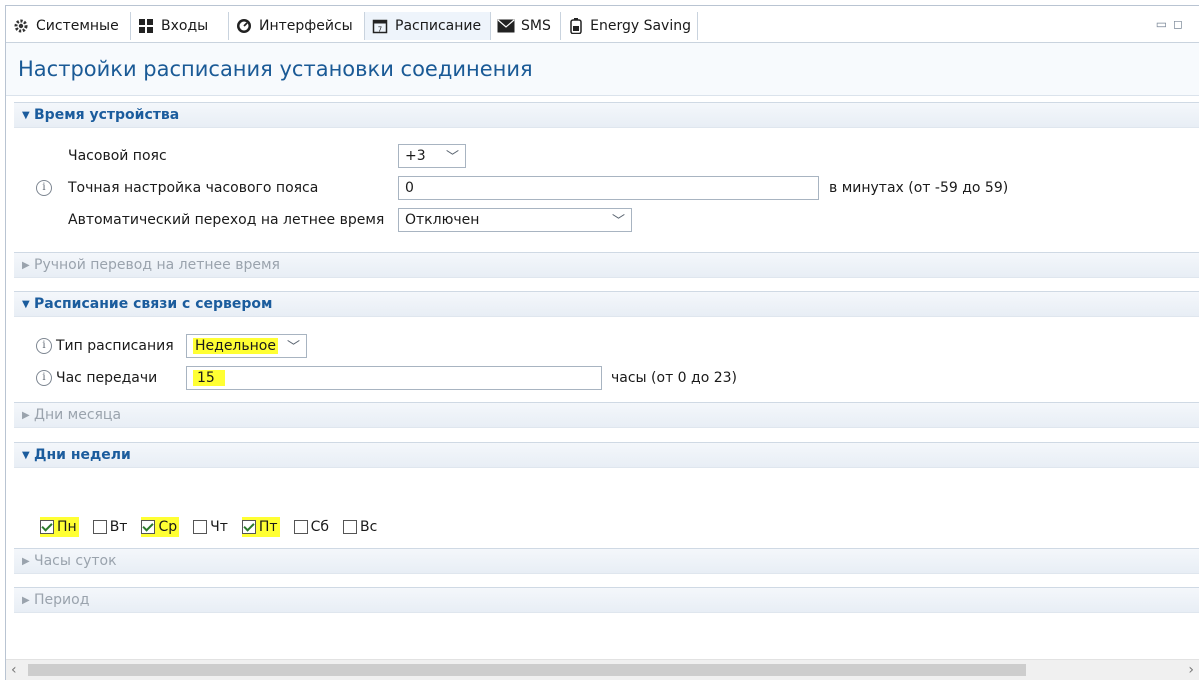  What do you see at coordinates (442, 220) in the screenshot?
I see `dst-value: Отключен` at bounding box center [442, 220].